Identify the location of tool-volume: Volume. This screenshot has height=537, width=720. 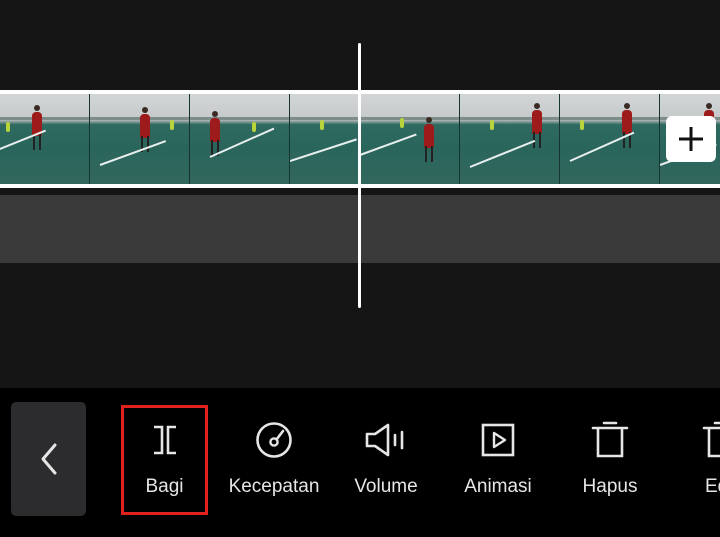
(386, 460).